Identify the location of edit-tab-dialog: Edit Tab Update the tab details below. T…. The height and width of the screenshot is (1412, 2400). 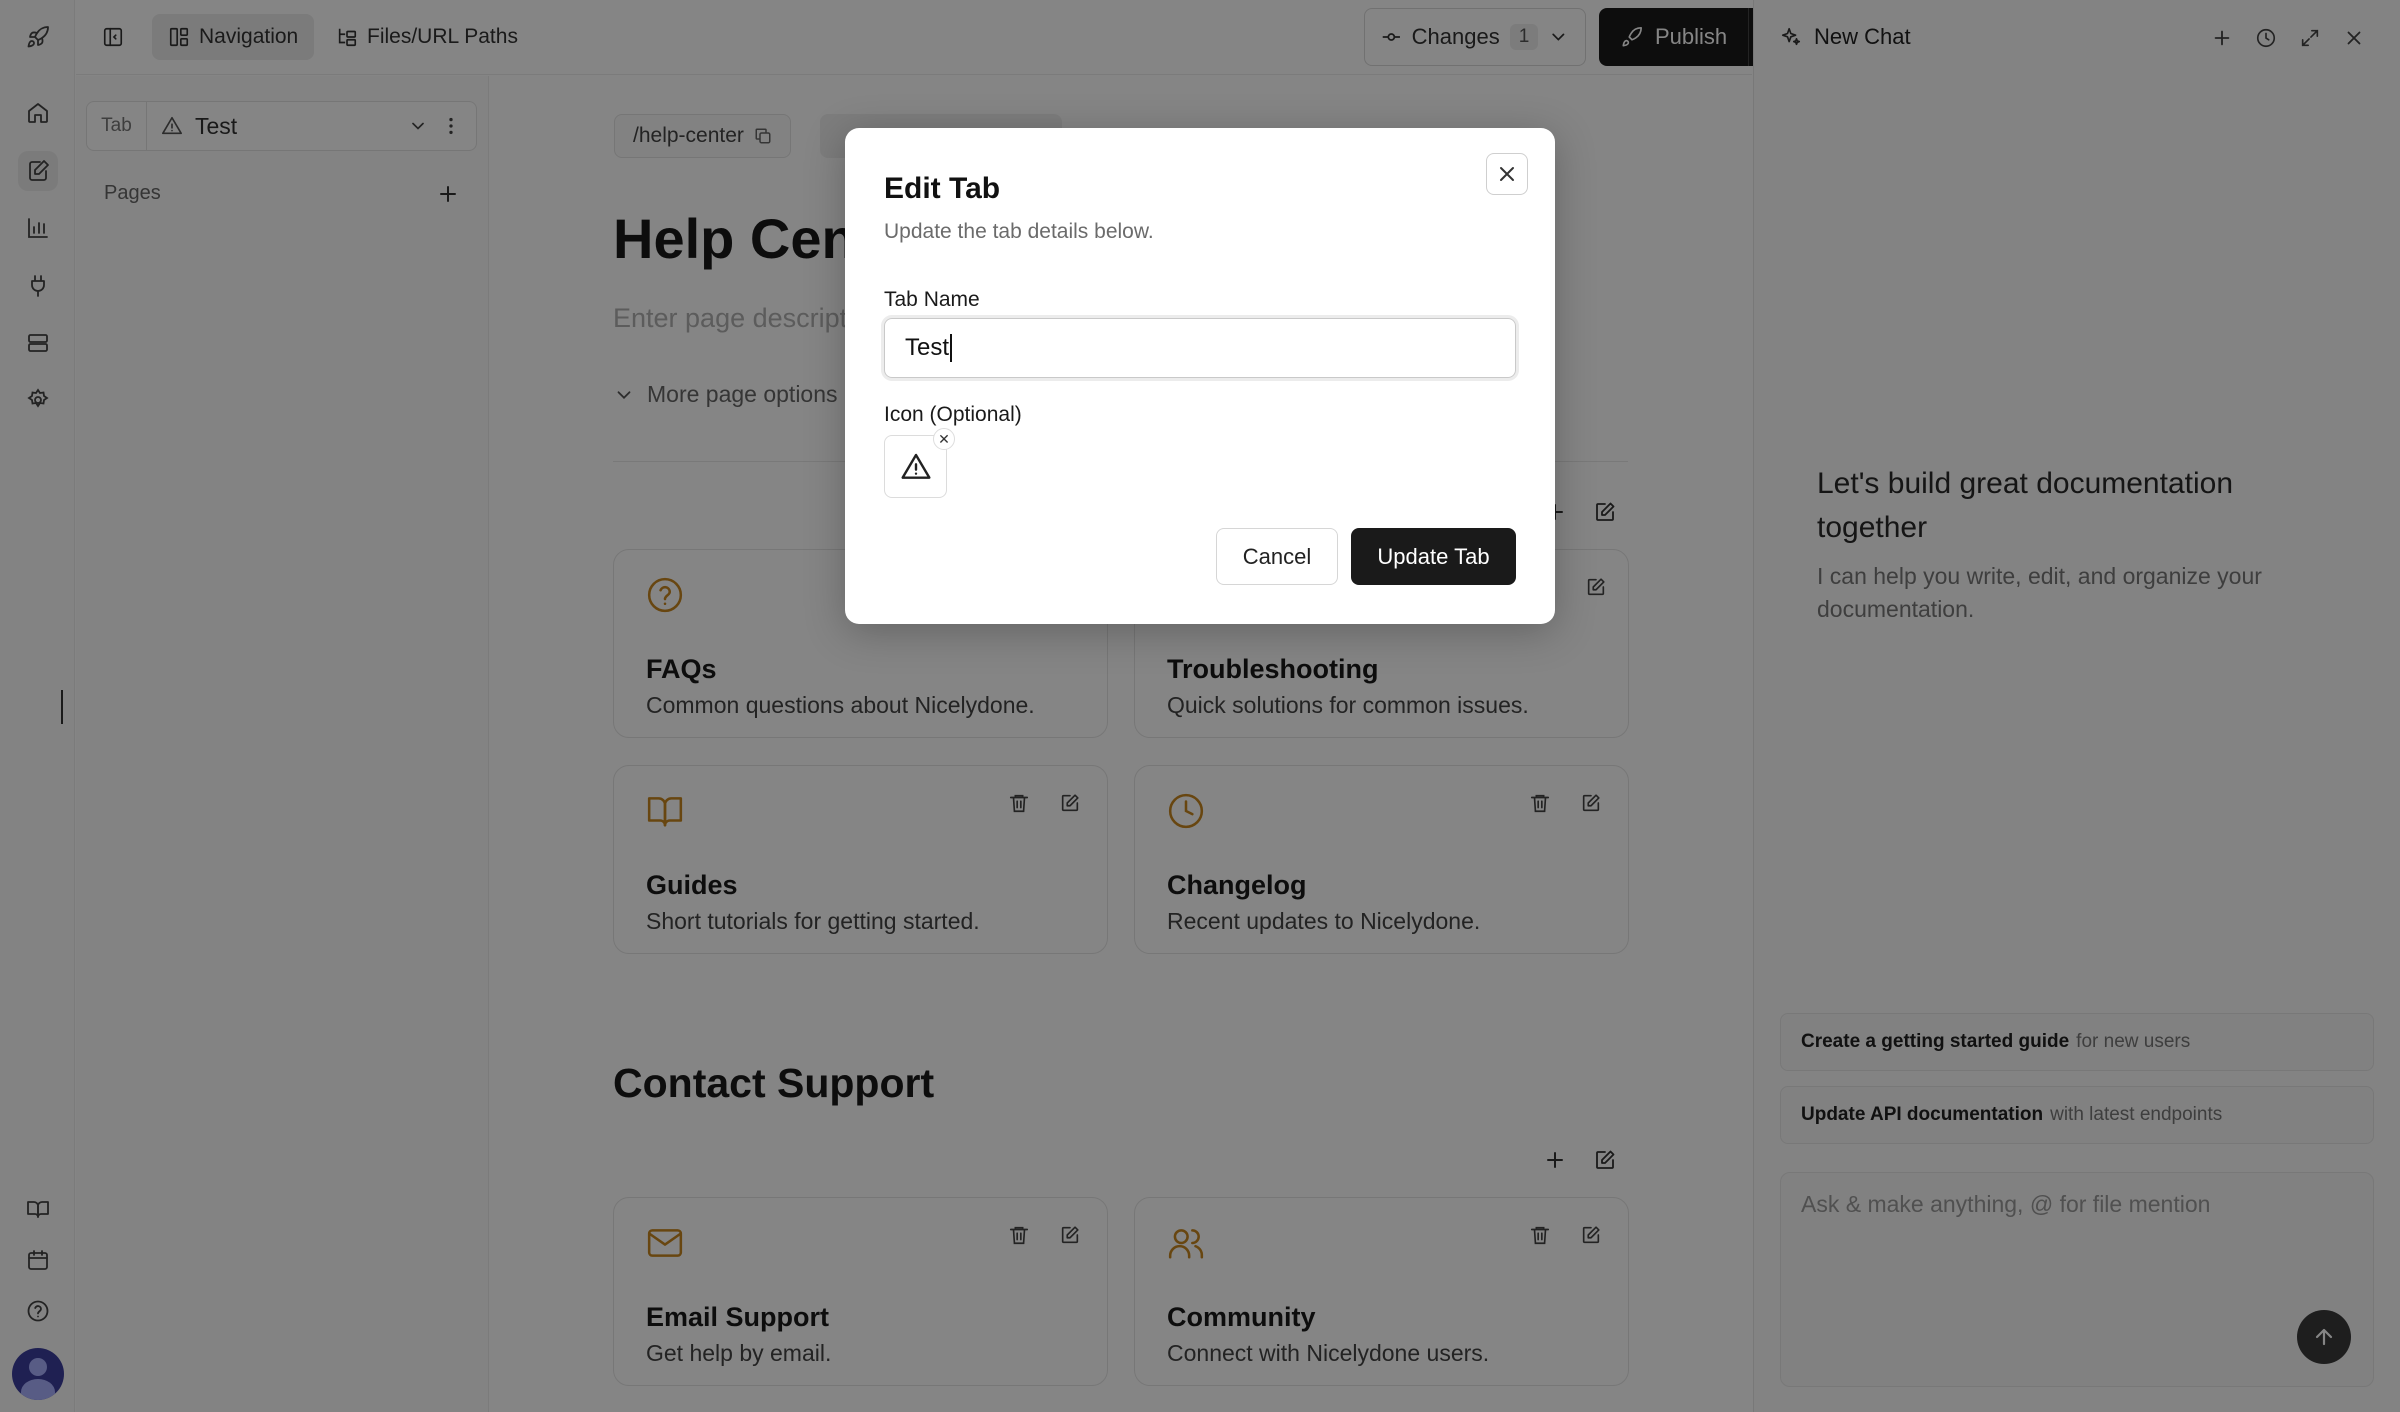
(1200, 376).